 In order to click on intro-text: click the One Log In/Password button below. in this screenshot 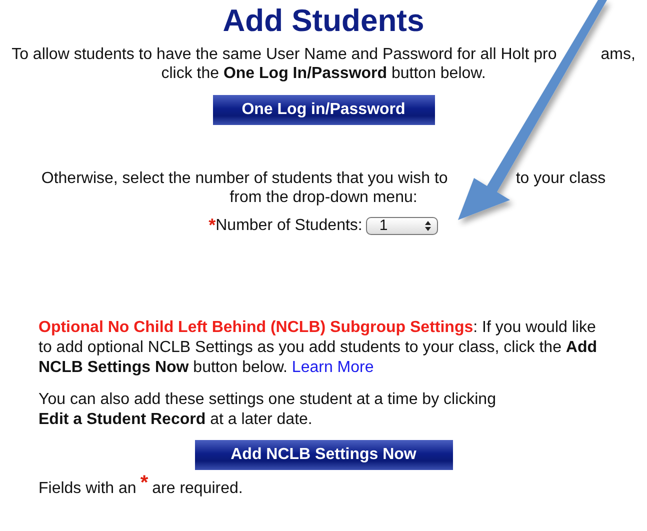, I will do `click(323, 73)`.